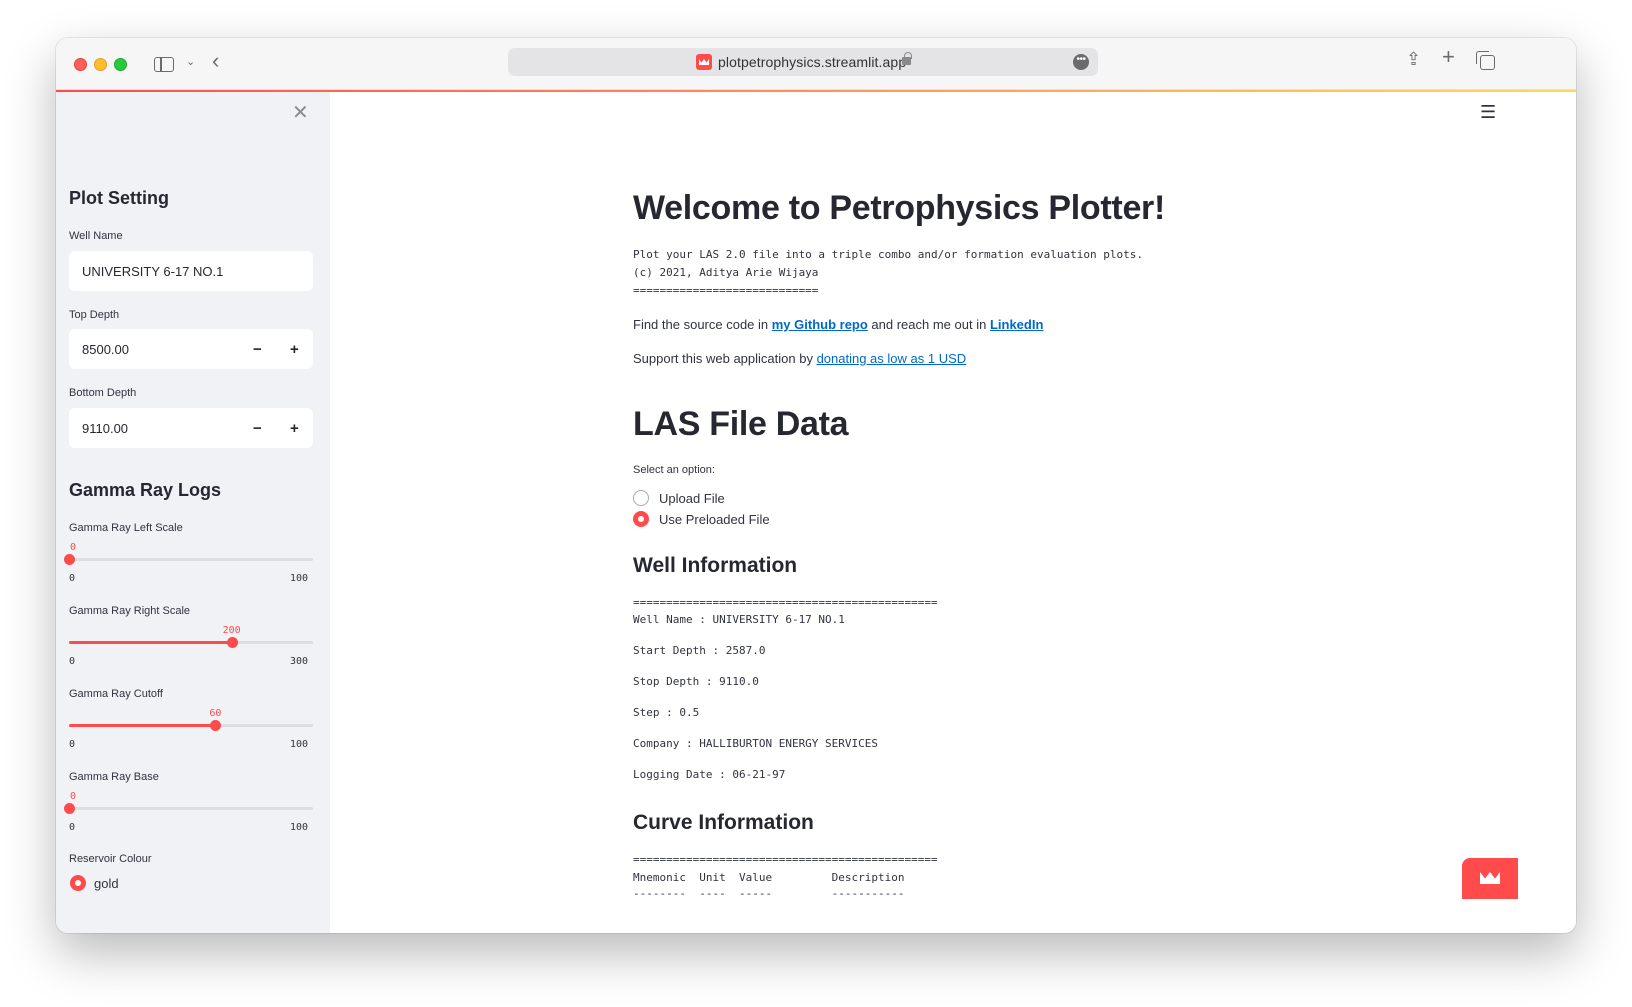 The image size is (1632, 1007). I want to click on bottom-depth-input: 9110.00 − +, so click(191, 428).